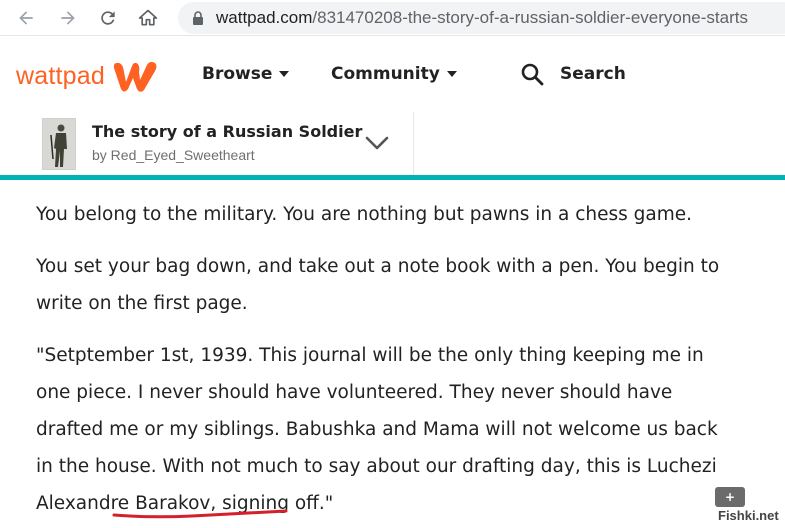  Describe the element at coordinates (68, 18) in the screenshot. I see `forward-icon` at that location.